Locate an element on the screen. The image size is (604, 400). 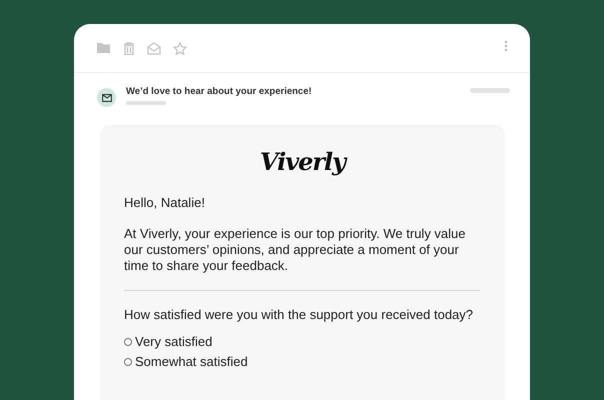
body-paragraph: At Viverly, your experience is our top priority. We truly value our customers’ opinions, and appreciate a moment of your time to share your feedback. is located at coordinates (295, 250).